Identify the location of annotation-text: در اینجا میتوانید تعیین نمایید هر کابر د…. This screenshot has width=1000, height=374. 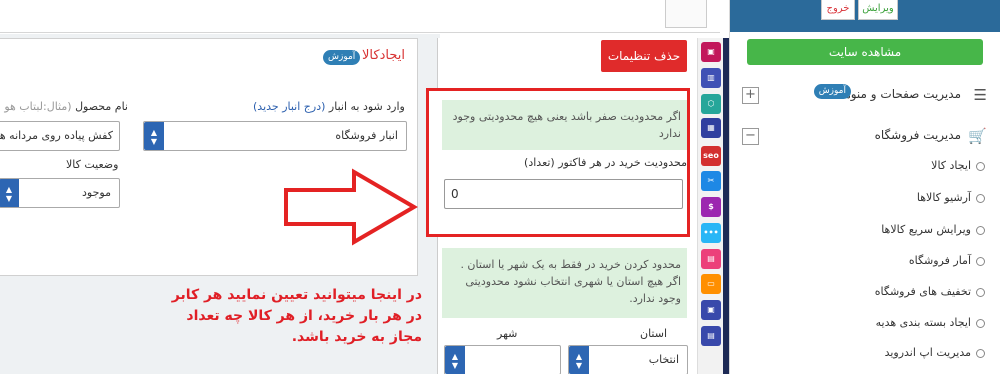
(296, 316).